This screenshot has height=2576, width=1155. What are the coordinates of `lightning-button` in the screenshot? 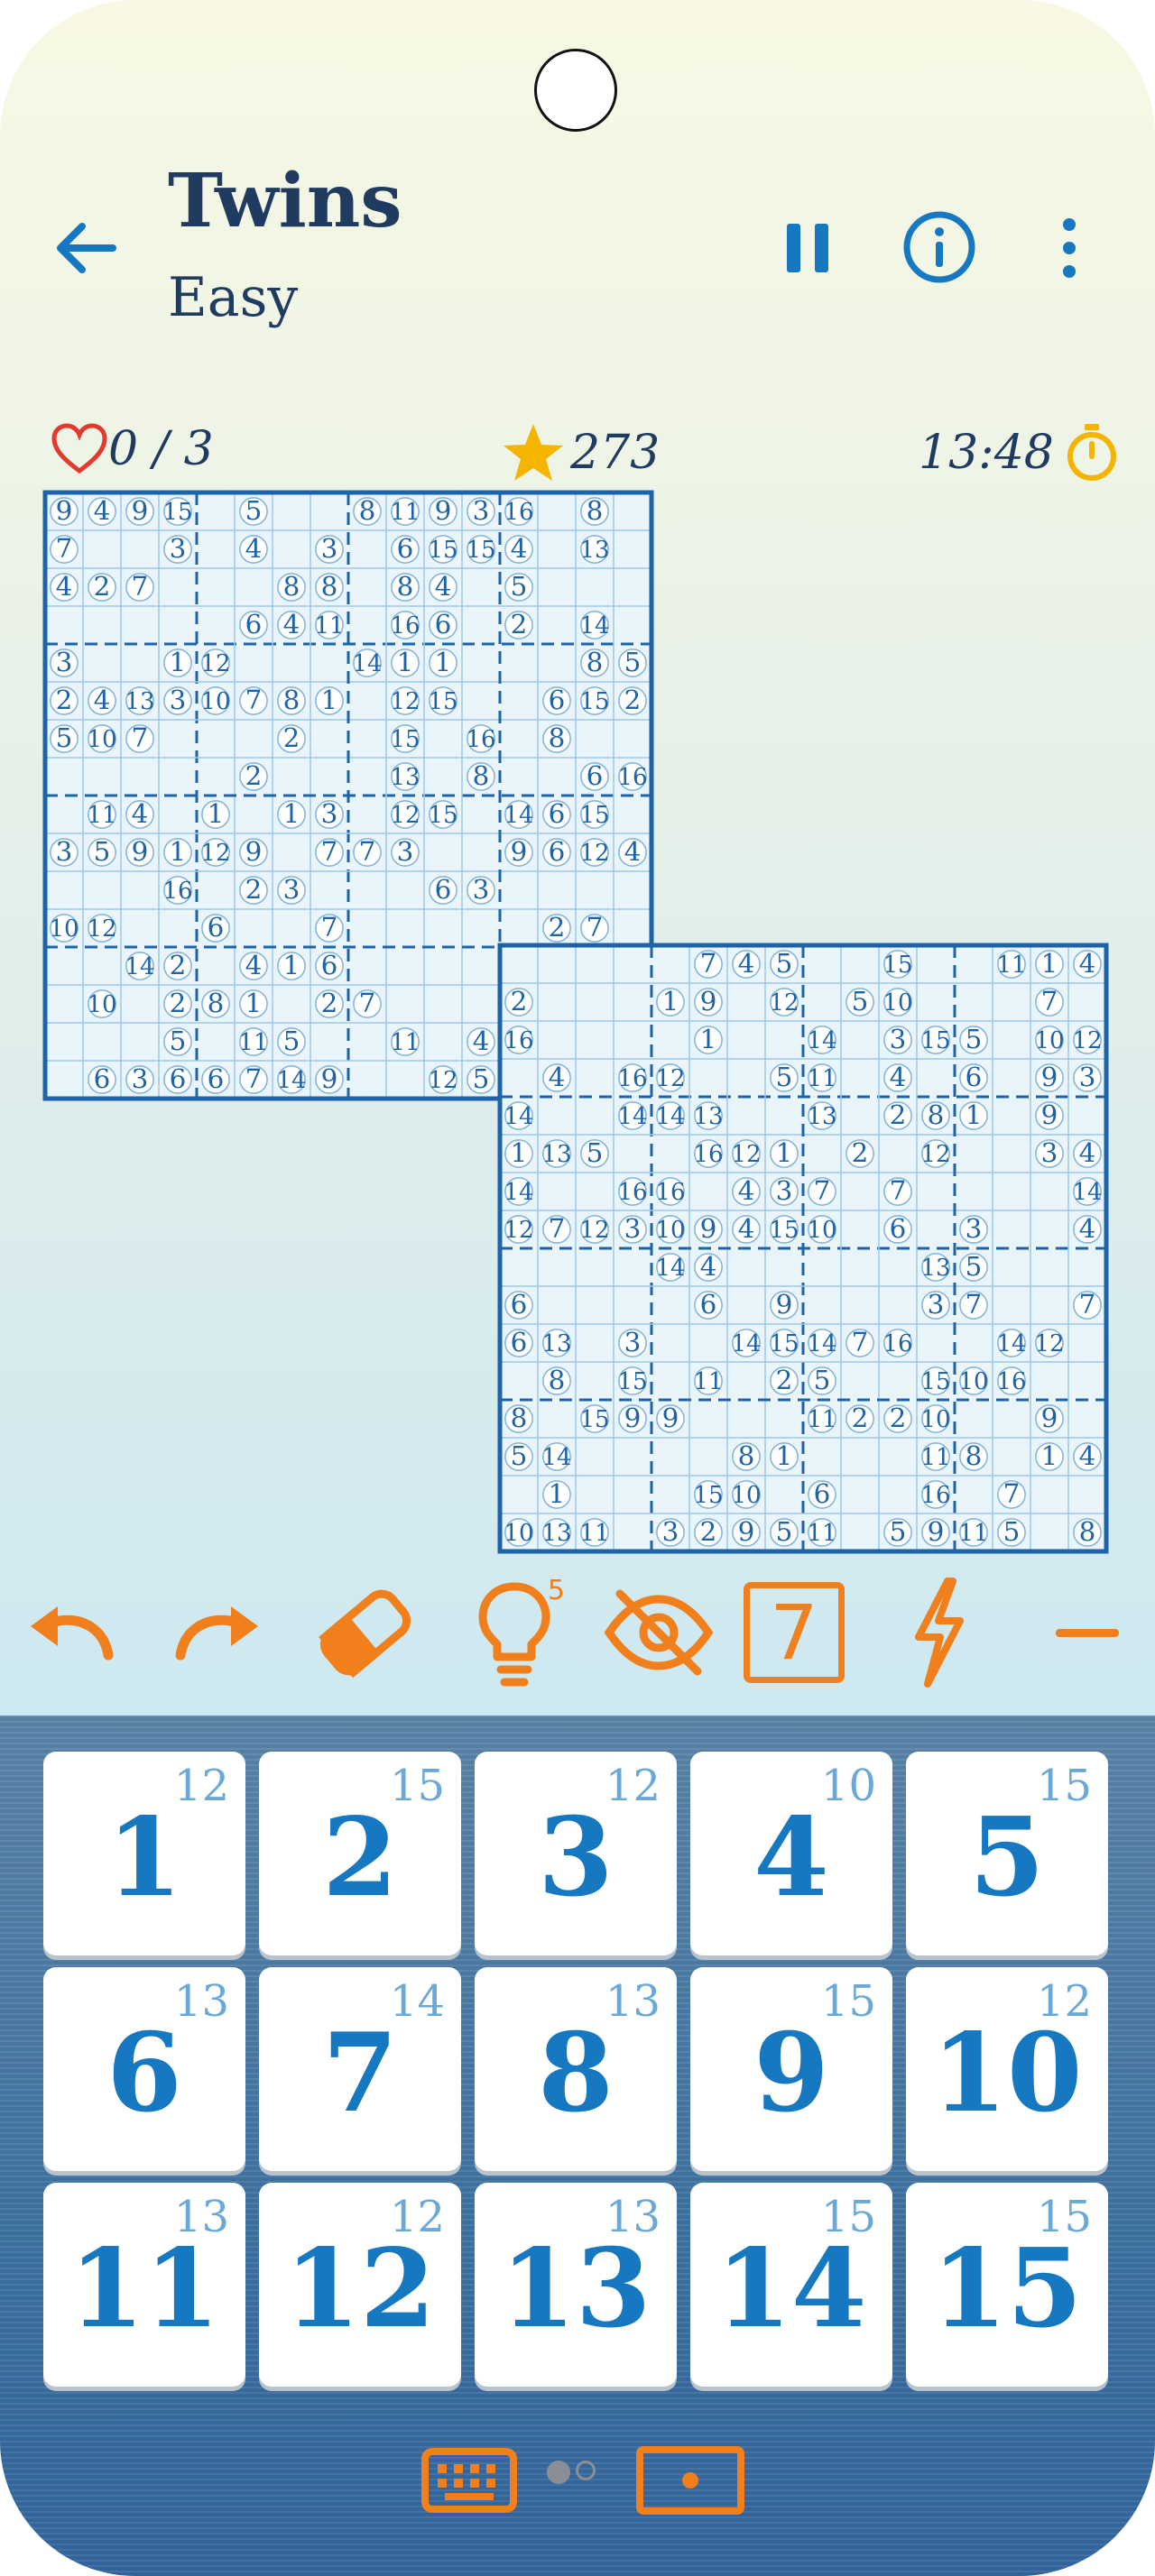 It's located at (939, 1632).